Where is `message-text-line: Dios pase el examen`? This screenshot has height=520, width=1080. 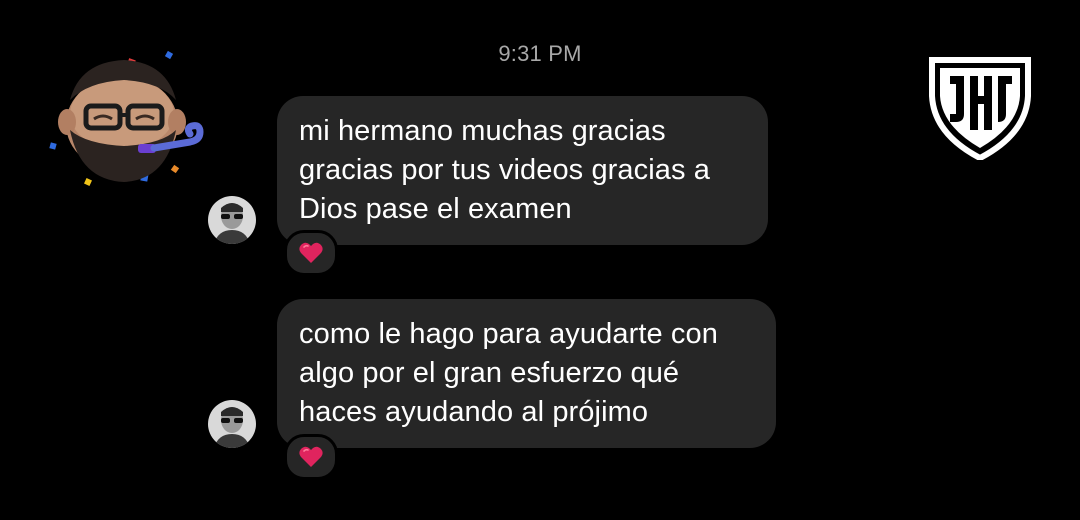 message-text-line: Dios pase el examen is located at coordinates (435, 209).